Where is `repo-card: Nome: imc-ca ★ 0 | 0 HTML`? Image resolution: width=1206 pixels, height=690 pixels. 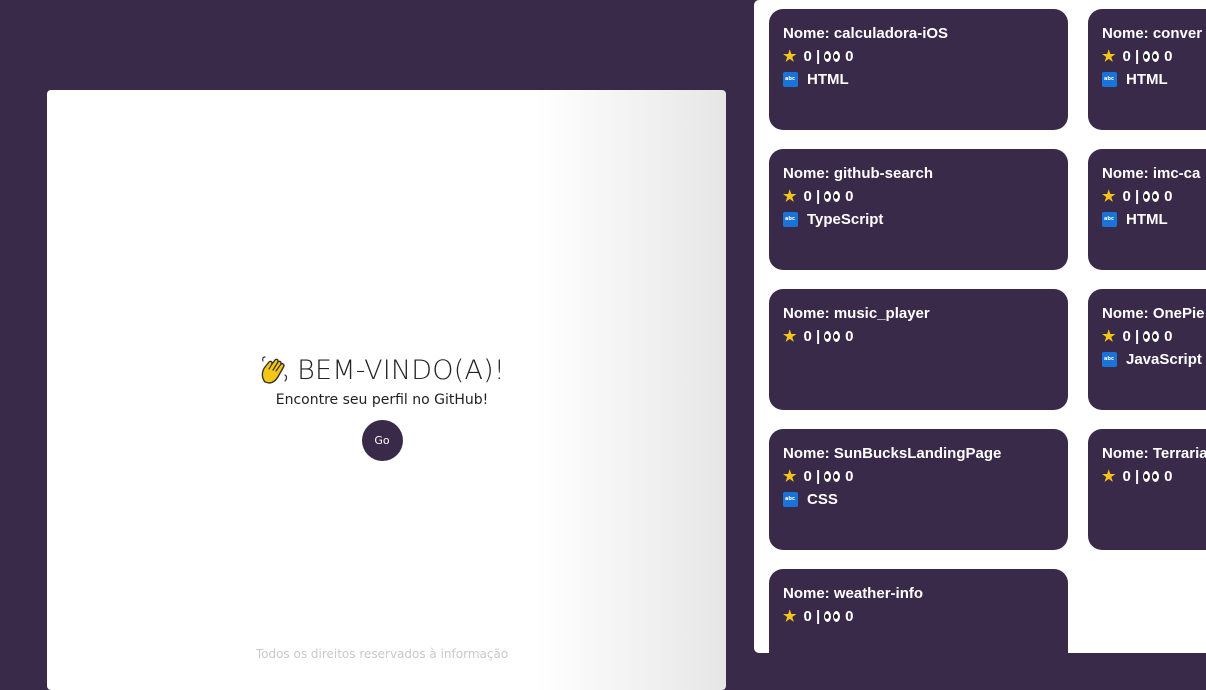 repo-card: Nome: imc-ca ★ 0 | 0 HTML is located at coordinates (1147, 209).